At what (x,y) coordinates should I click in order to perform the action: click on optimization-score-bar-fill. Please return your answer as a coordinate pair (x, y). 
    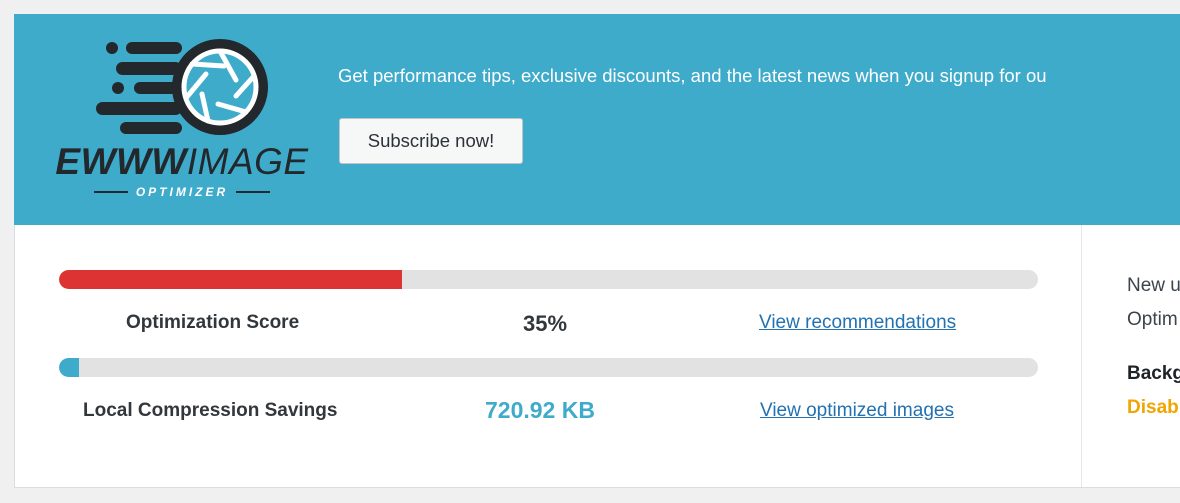
    Looking at the image, I should click on (230, 279).